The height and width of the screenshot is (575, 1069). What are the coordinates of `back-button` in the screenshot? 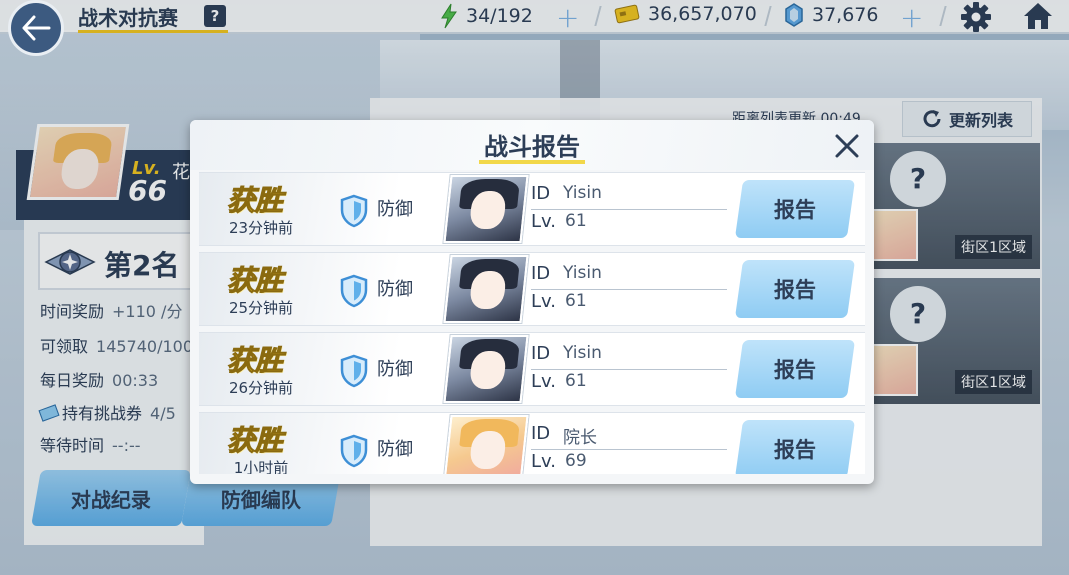 It's located at (36, 28).